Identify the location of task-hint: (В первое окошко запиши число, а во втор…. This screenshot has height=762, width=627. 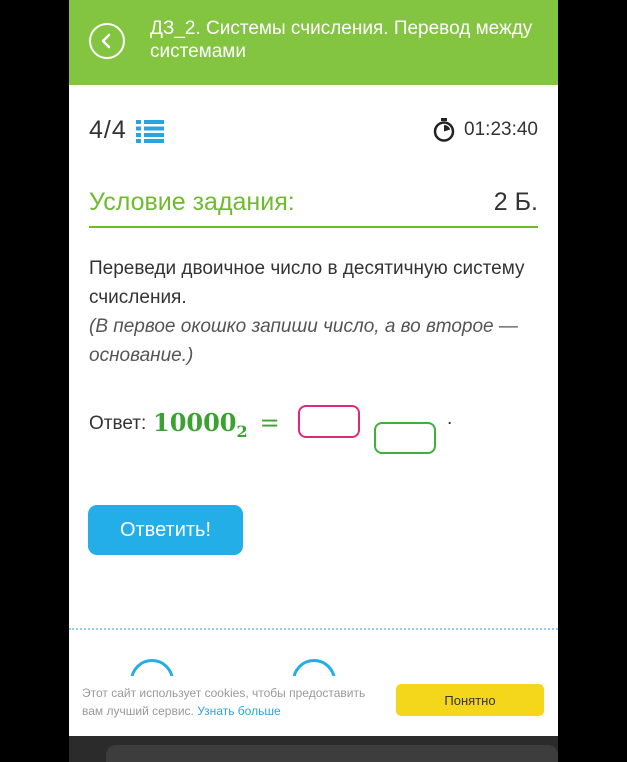
(303, 341).